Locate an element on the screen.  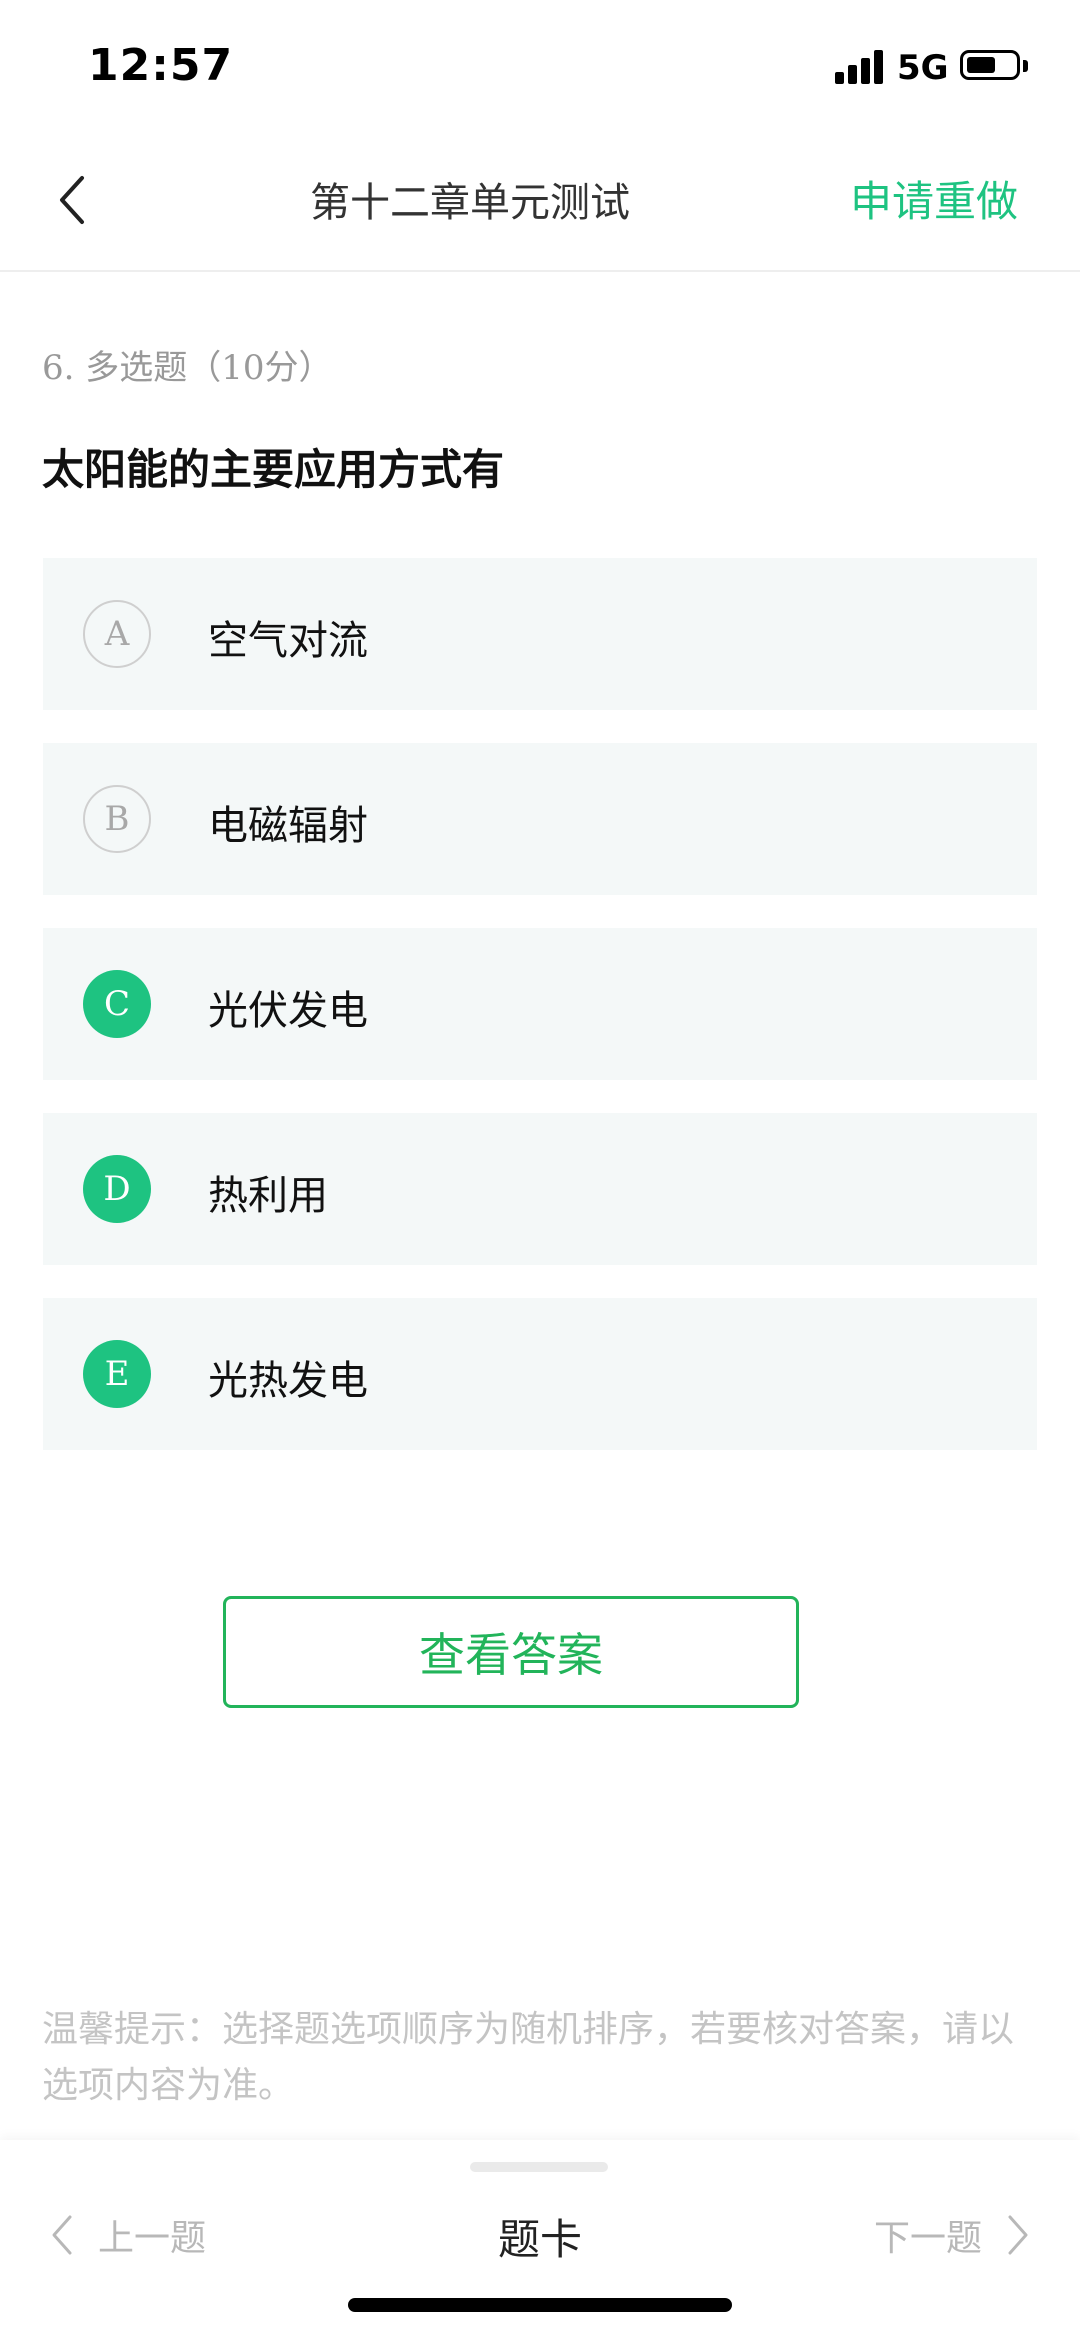
option-letter-badge: B is located at coordinates (117, 819).